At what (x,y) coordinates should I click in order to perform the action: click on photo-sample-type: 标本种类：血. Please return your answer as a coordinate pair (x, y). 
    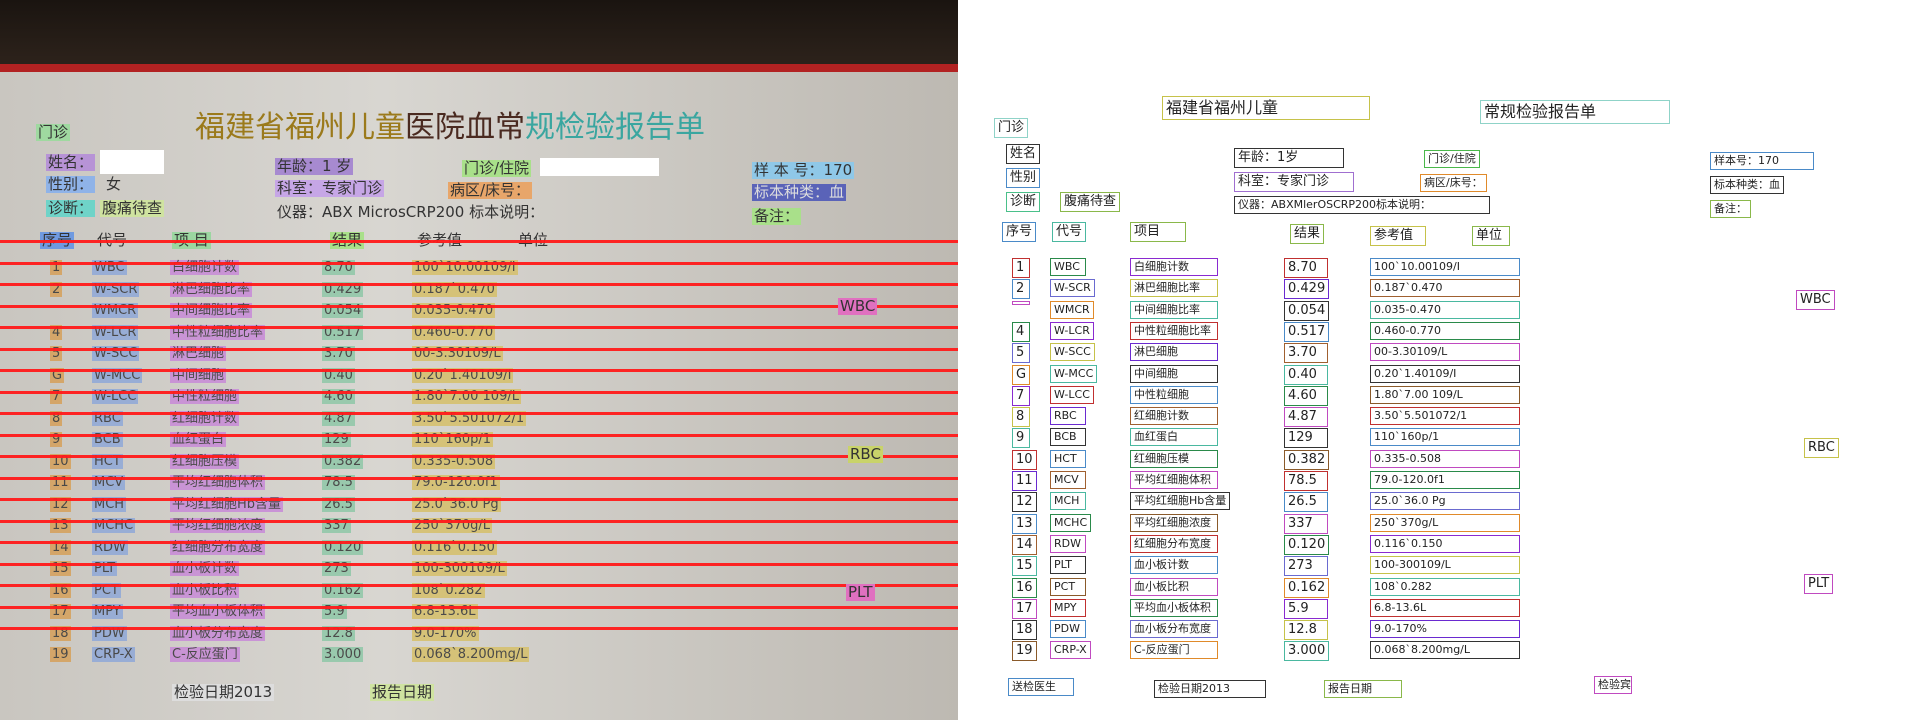
    Looking at the image, I should click on (799, 192).